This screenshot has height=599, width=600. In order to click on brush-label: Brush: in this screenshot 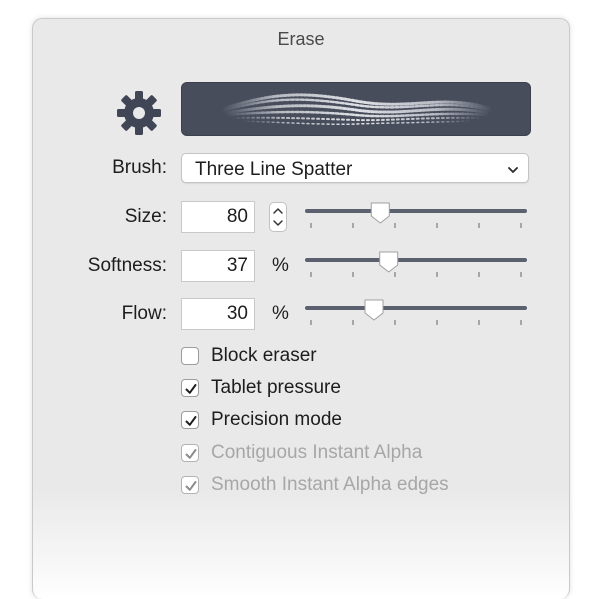, I will do `click(139, 167)`.